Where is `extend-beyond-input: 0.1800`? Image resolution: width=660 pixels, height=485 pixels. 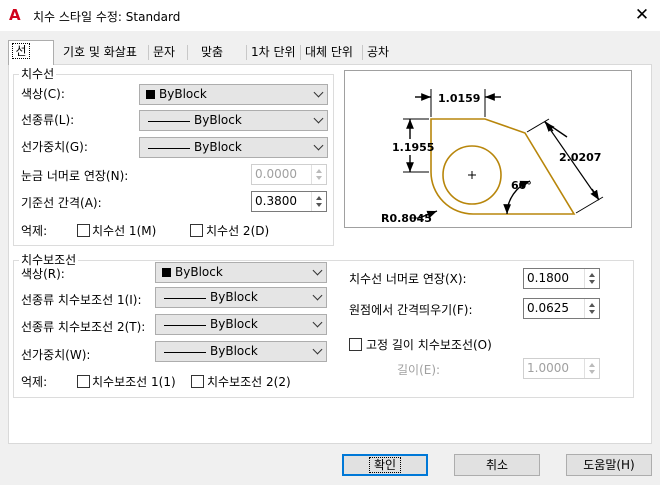
extend-beyond-input: 0.1800 is located at coordinates (561, 278).